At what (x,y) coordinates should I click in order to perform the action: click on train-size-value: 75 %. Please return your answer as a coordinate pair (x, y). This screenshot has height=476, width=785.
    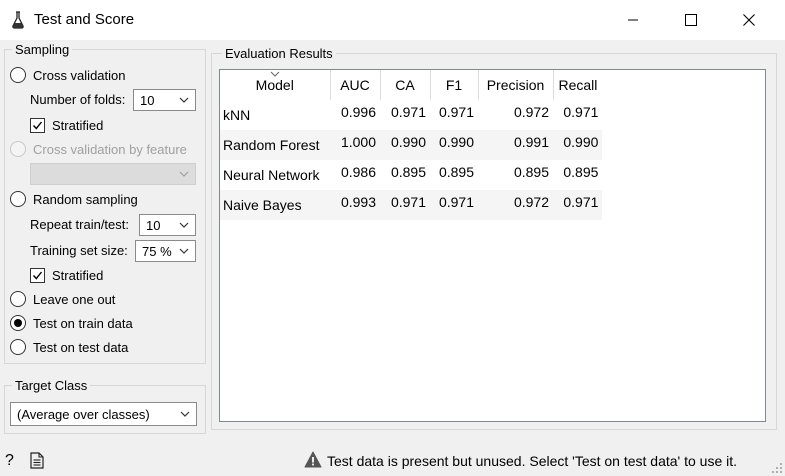
    Looking at the image, I should click on (157, 251).